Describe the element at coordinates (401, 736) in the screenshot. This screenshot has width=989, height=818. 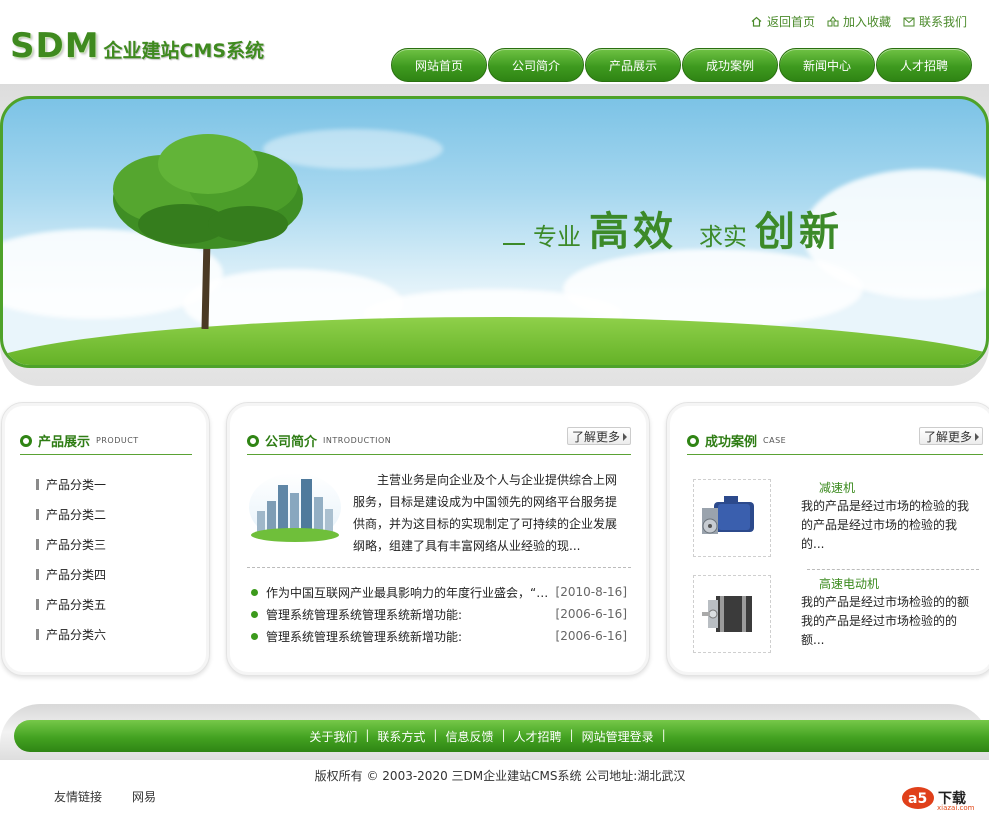
I see `footer-link-contact: 联系方式` at that location.